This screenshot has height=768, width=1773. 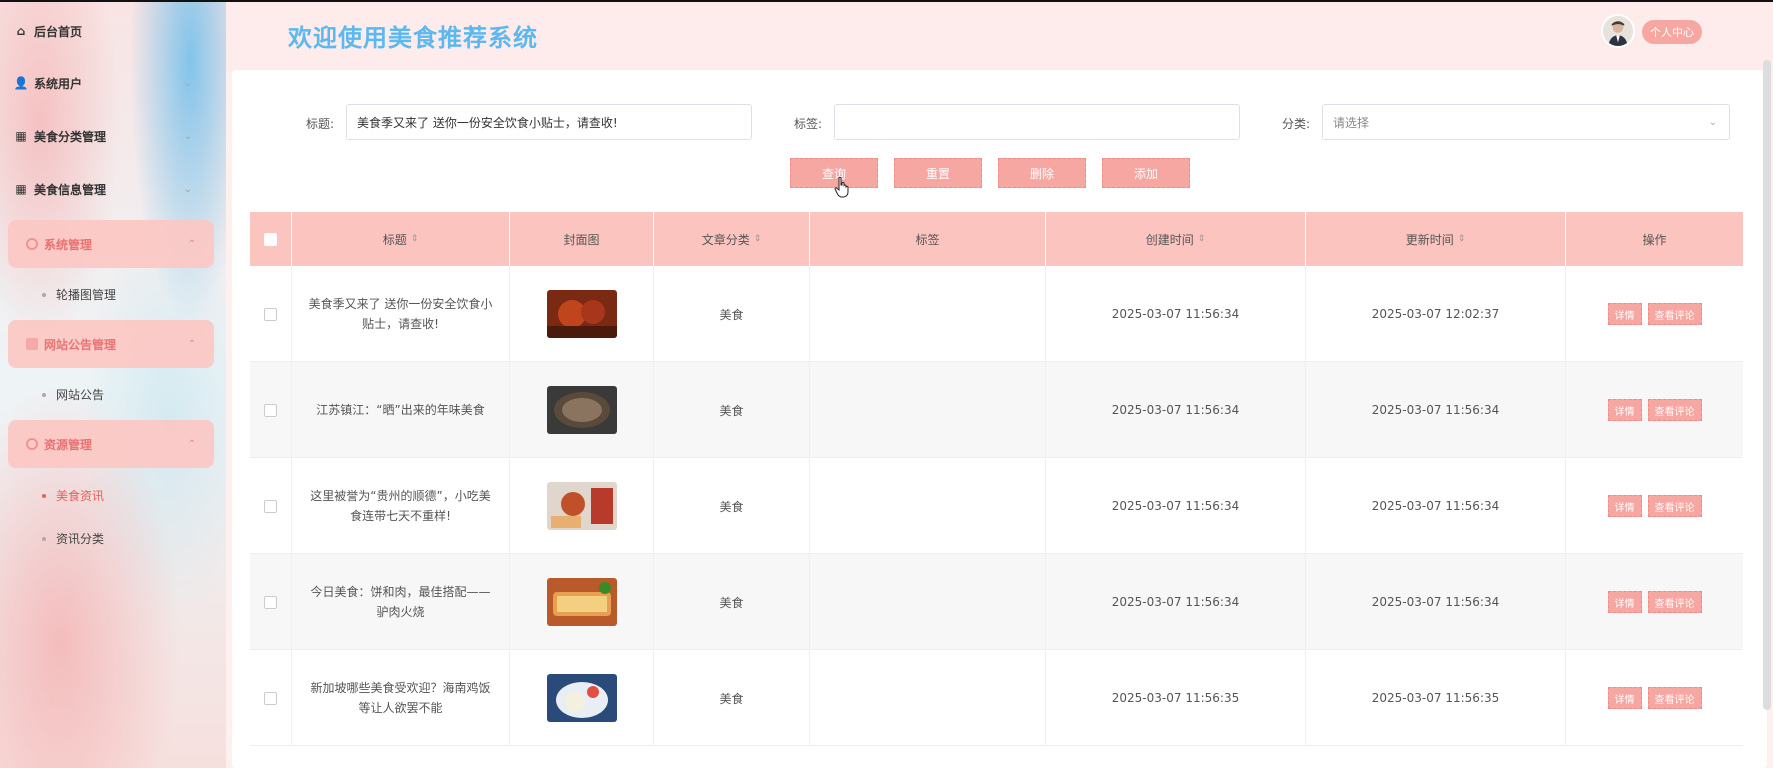 I want to click on sidebar-item-label: 美食资讯, so click(x=80, y=496).